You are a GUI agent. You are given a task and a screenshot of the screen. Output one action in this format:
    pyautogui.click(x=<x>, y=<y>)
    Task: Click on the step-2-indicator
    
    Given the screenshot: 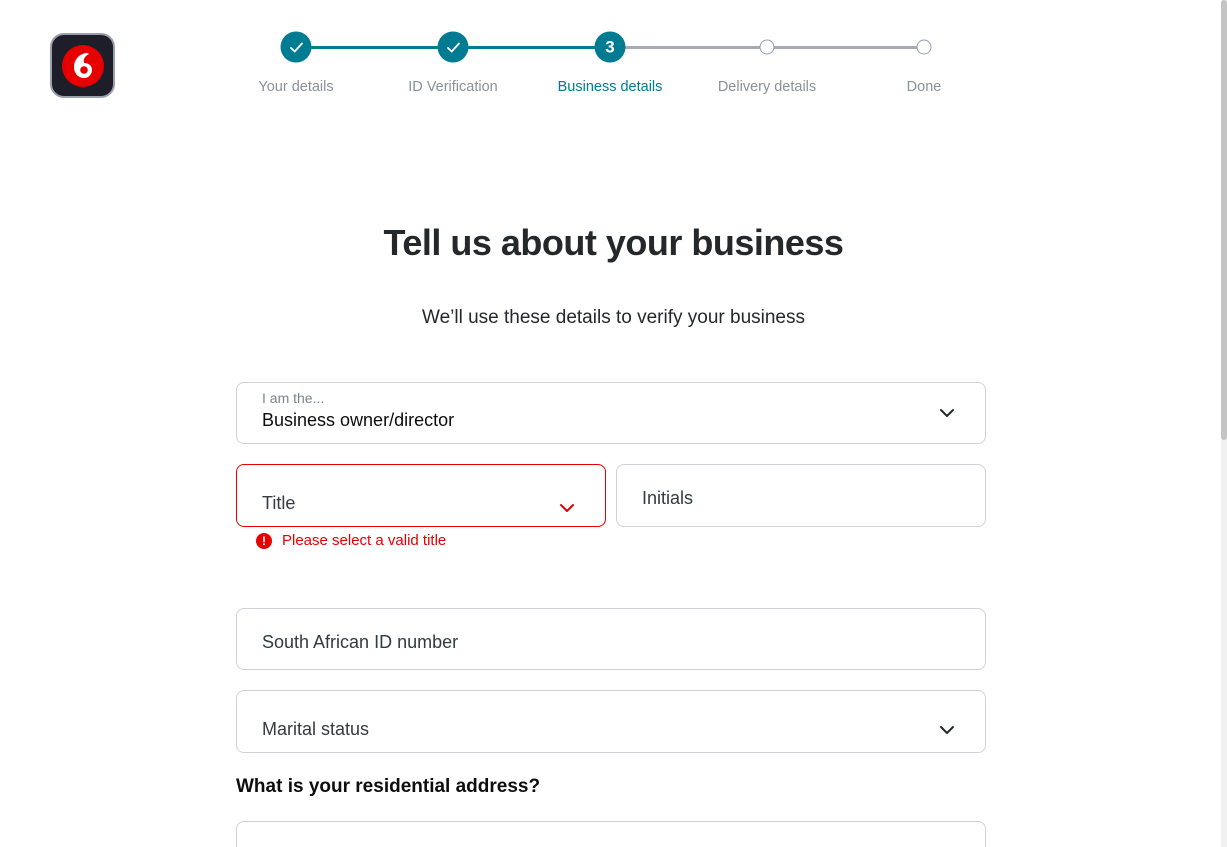 What is the action you would take?
    pyautogui.click(x=453, y=47)
    